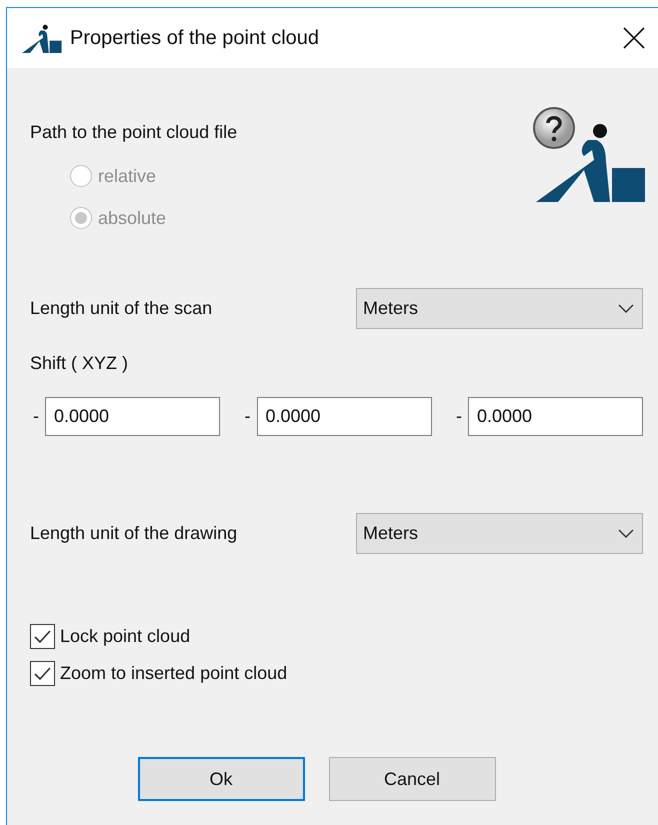  Describe the element at coordinates (412, 779) in the screenshot. I see `cancel-button: Cancel` at that location.